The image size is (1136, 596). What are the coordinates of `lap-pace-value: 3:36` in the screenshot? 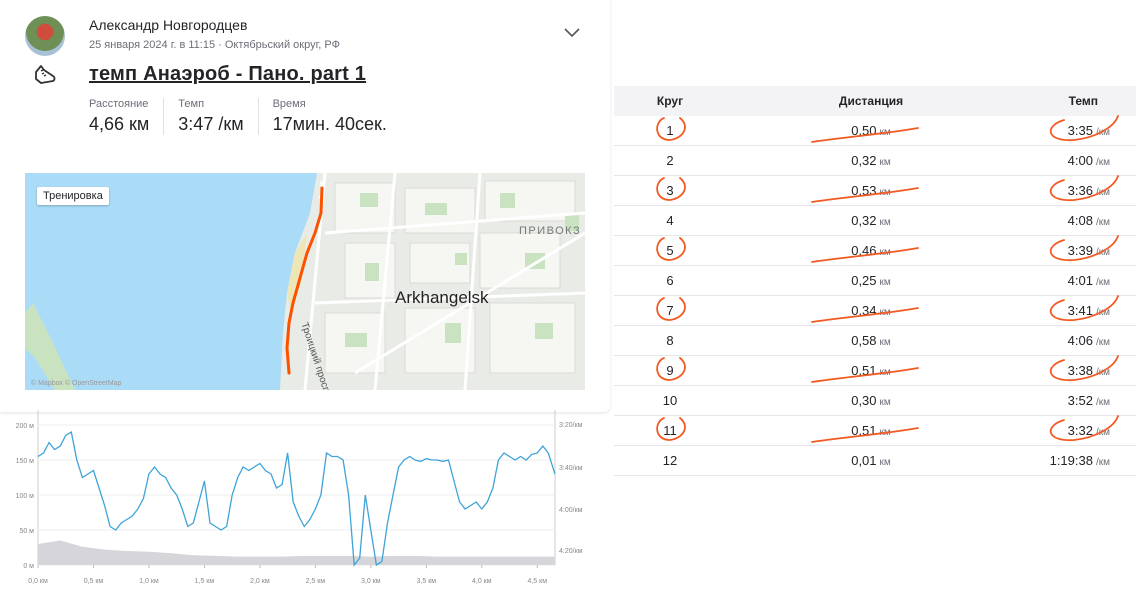 It's located at (1080, 190).